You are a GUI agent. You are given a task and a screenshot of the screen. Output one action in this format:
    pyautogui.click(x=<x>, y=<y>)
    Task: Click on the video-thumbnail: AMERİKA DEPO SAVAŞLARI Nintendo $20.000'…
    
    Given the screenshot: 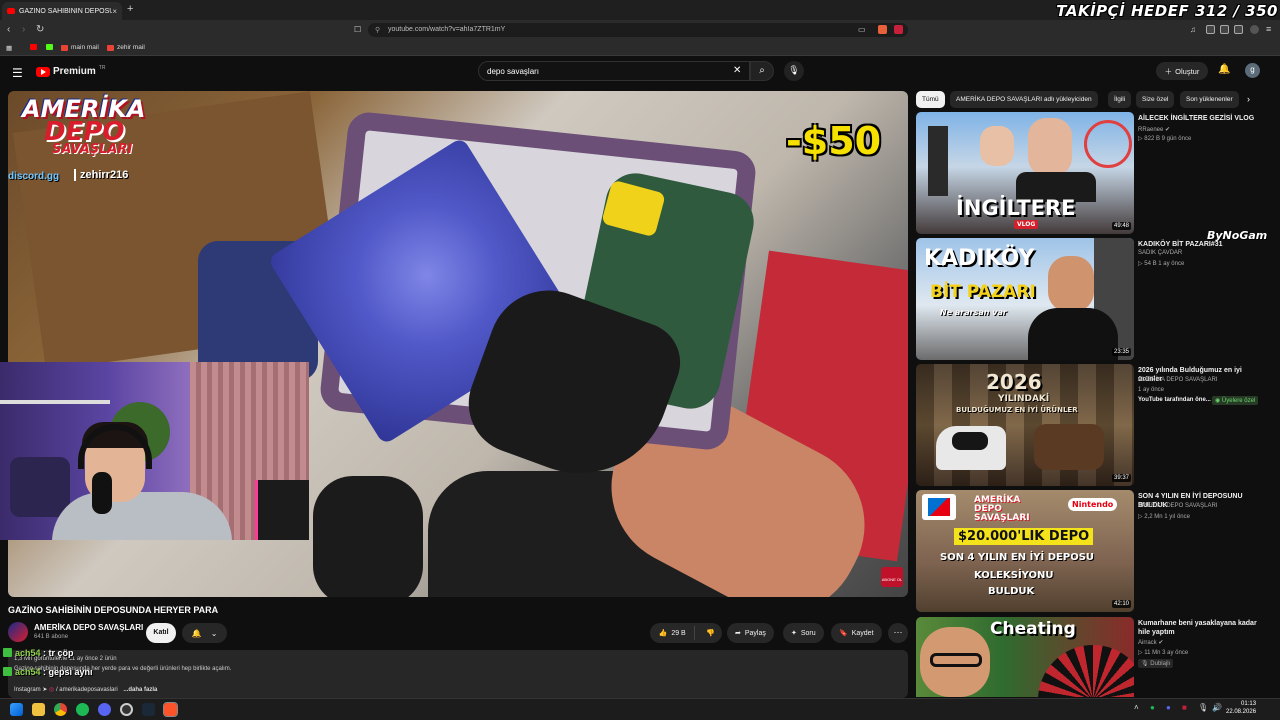 What is the action you would take?
    pyautogui.click(x=1025, y=551)
    